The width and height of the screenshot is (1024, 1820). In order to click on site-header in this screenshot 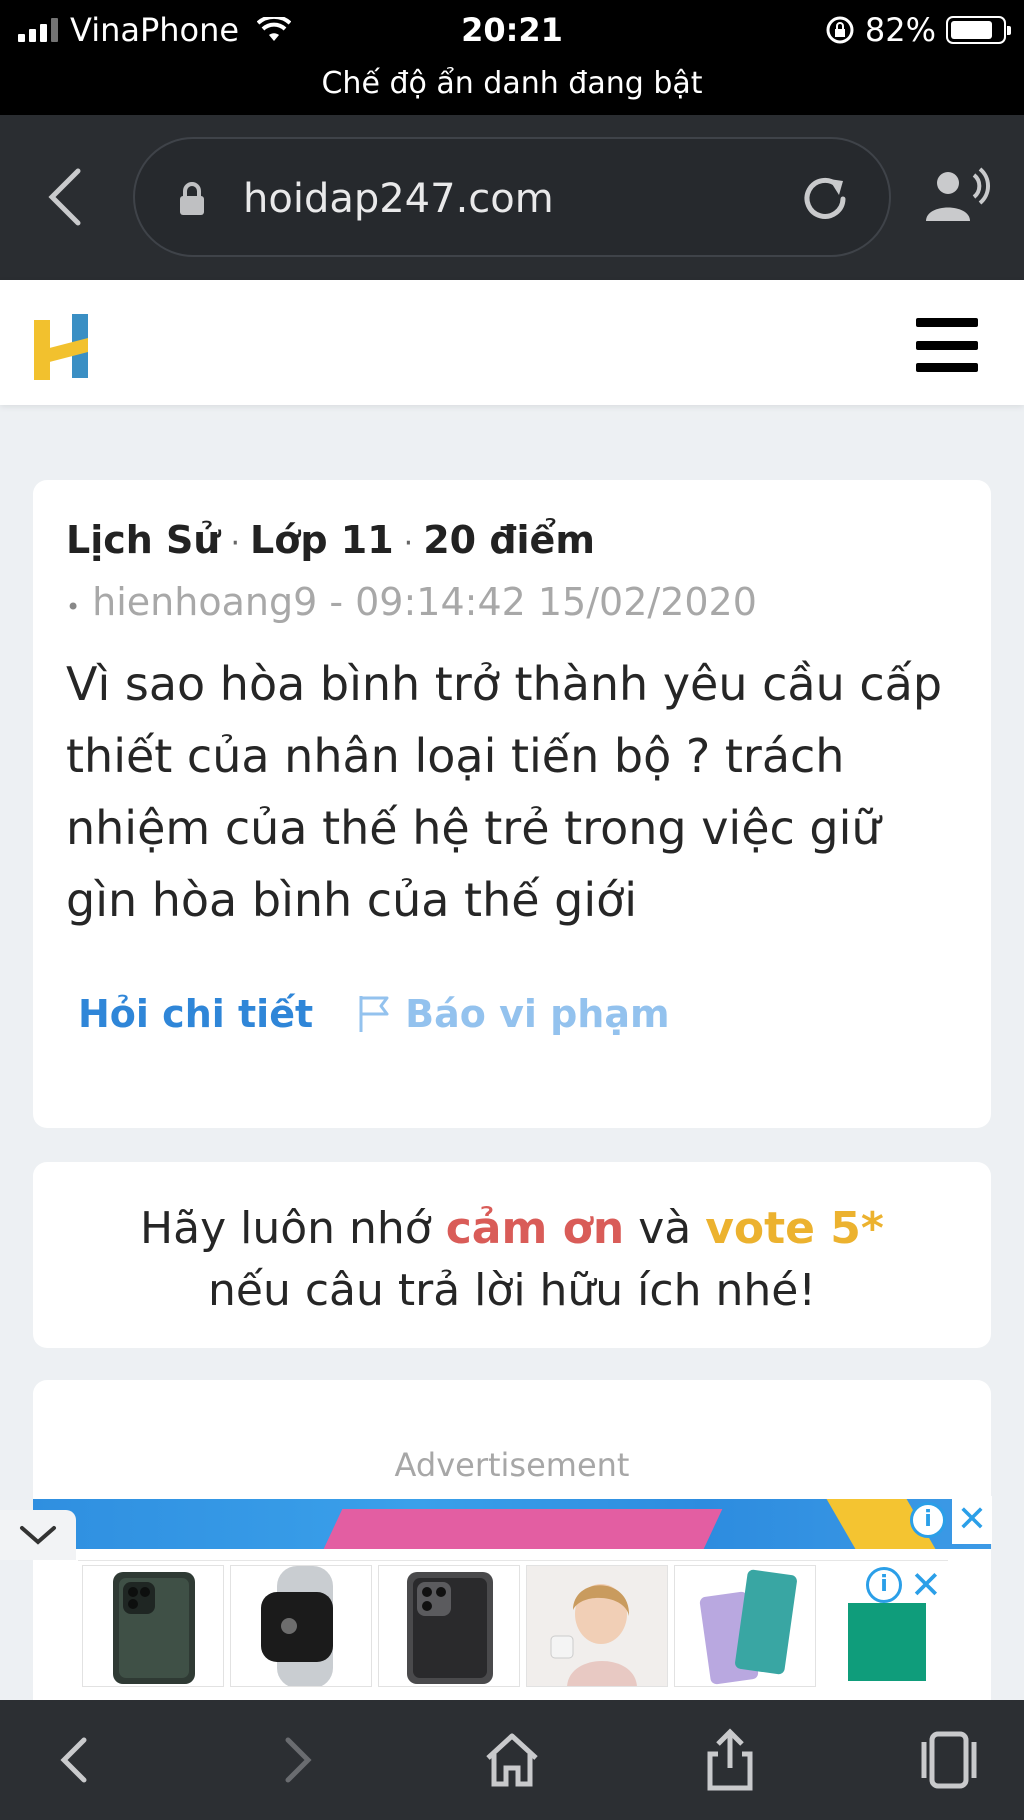, I will do `click(512, 342)`.